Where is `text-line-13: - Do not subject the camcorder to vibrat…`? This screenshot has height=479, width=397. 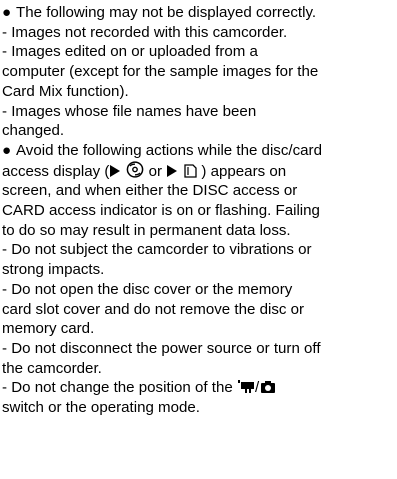 text-line-13: - Do not subject the camcorder to vibrat… is located at coordinates (157, 250).